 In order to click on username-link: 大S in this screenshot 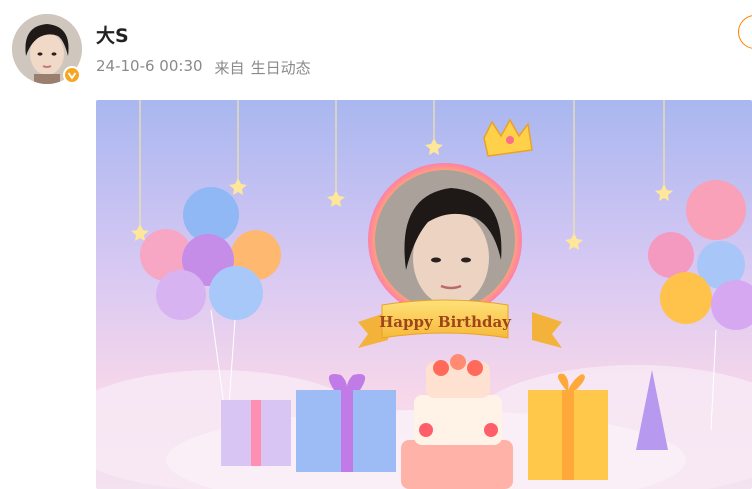, I will do `click(112, 34)`.